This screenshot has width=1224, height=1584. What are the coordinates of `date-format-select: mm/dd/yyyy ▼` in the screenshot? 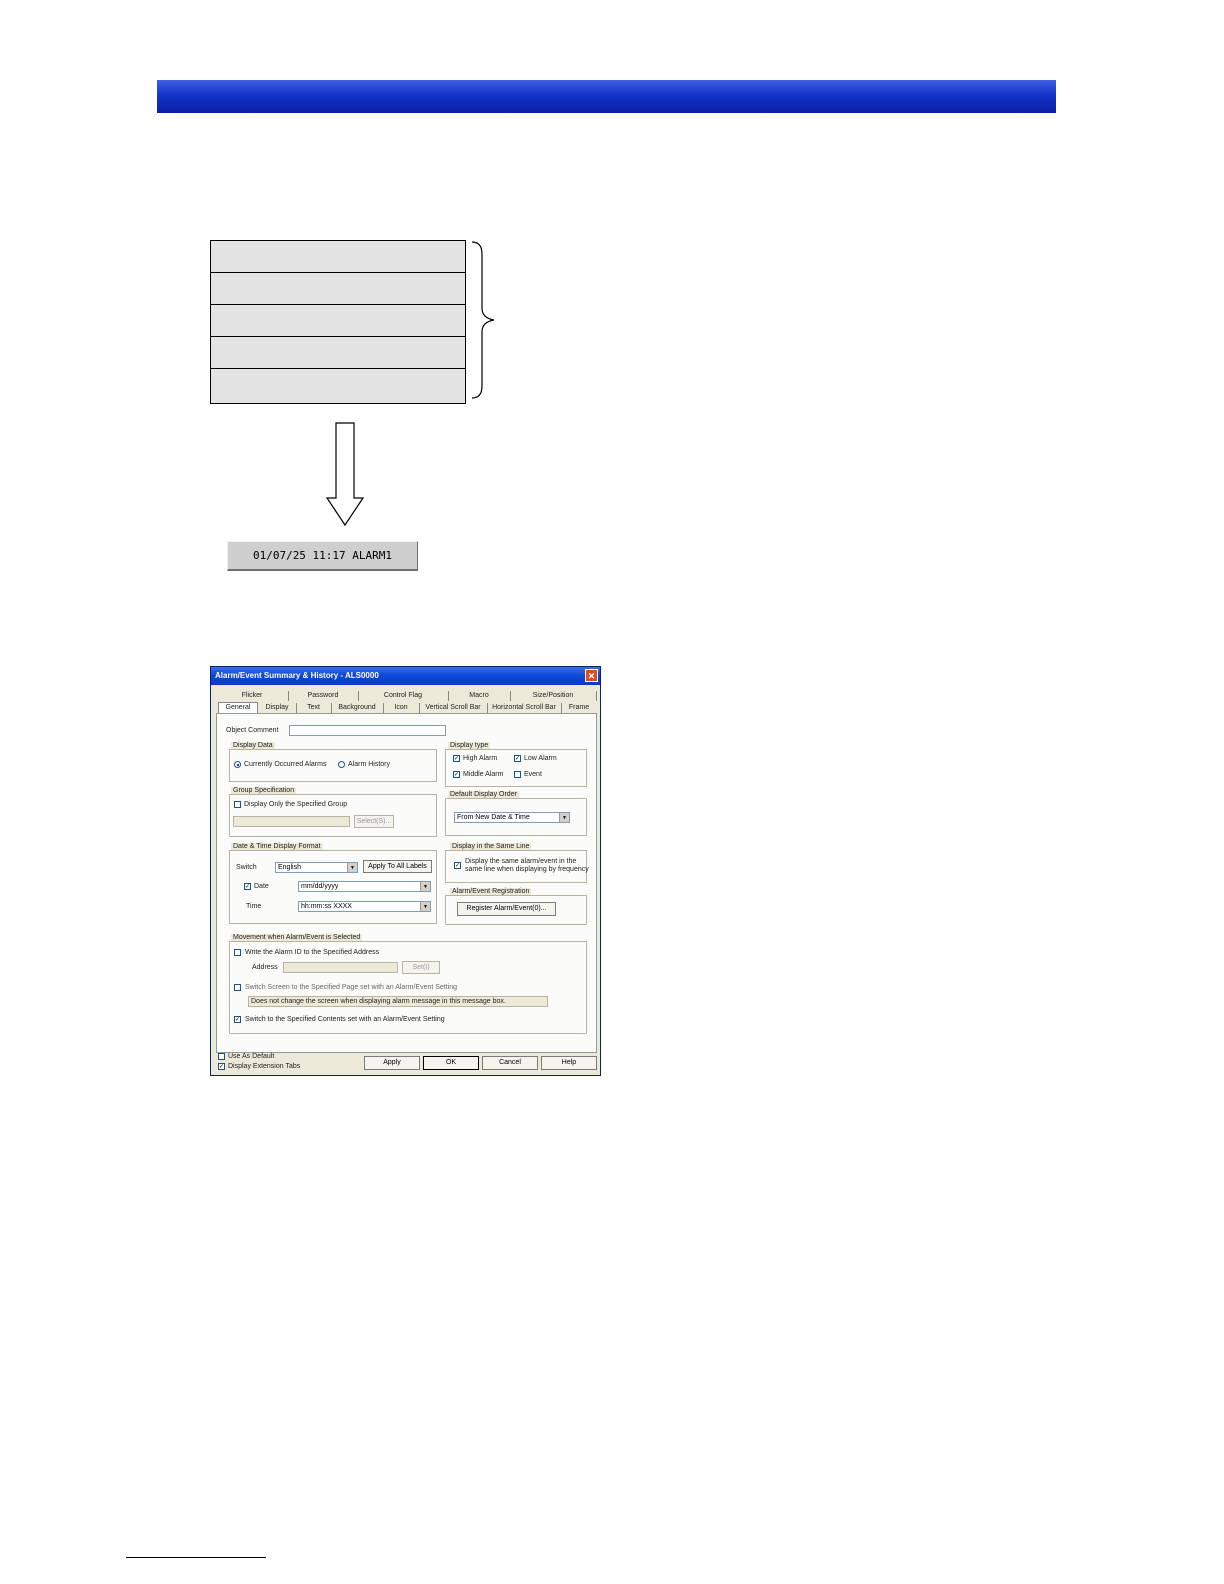 It's located at (364, 886).